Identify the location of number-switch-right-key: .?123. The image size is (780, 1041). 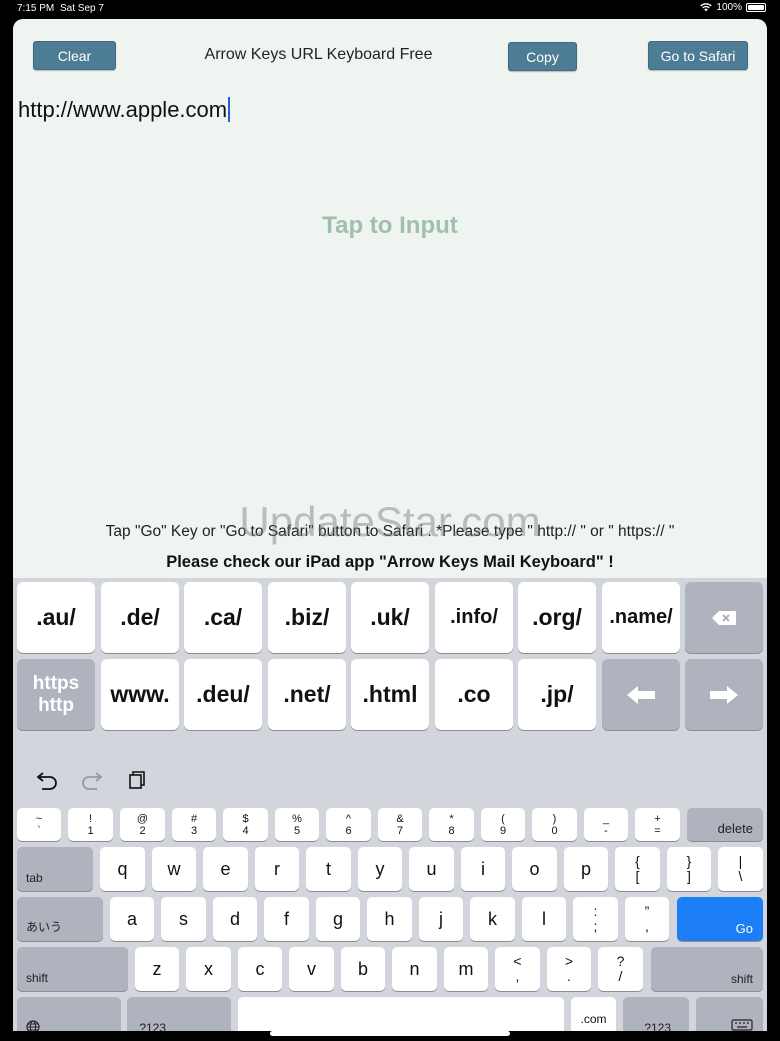
(656, 1014).